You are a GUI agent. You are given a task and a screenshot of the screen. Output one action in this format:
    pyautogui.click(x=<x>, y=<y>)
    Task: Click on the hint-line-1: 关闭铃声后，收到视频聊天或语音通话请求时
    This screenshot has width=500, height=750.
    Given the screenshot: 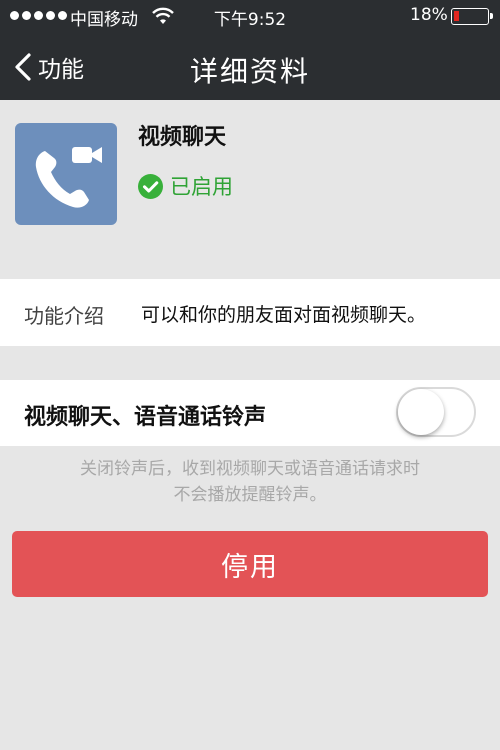 What is the action you would take?
    pyautogui.click(x=250, y=469)
    